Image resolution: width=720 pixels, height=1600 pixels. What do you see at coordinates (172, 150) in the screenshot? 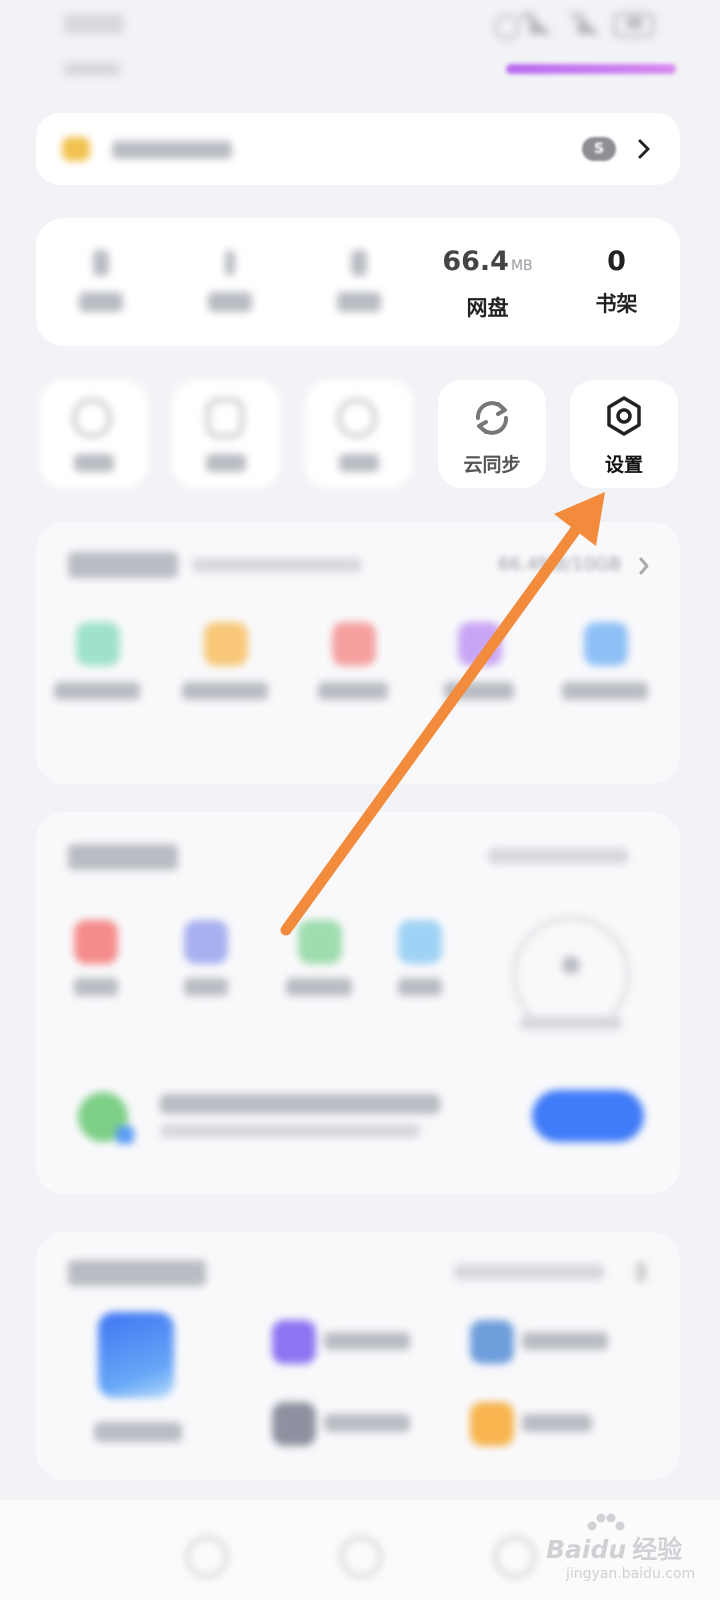
I see `account-name` at bounding box center [172, 150].